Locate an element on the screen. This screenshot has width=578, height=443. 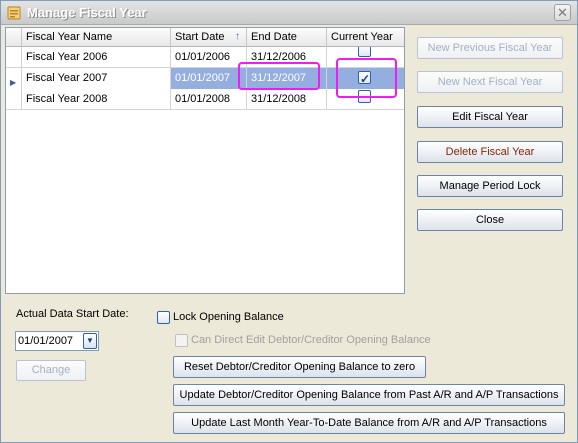
current-year-highlight is located at coordinates (366, 78).